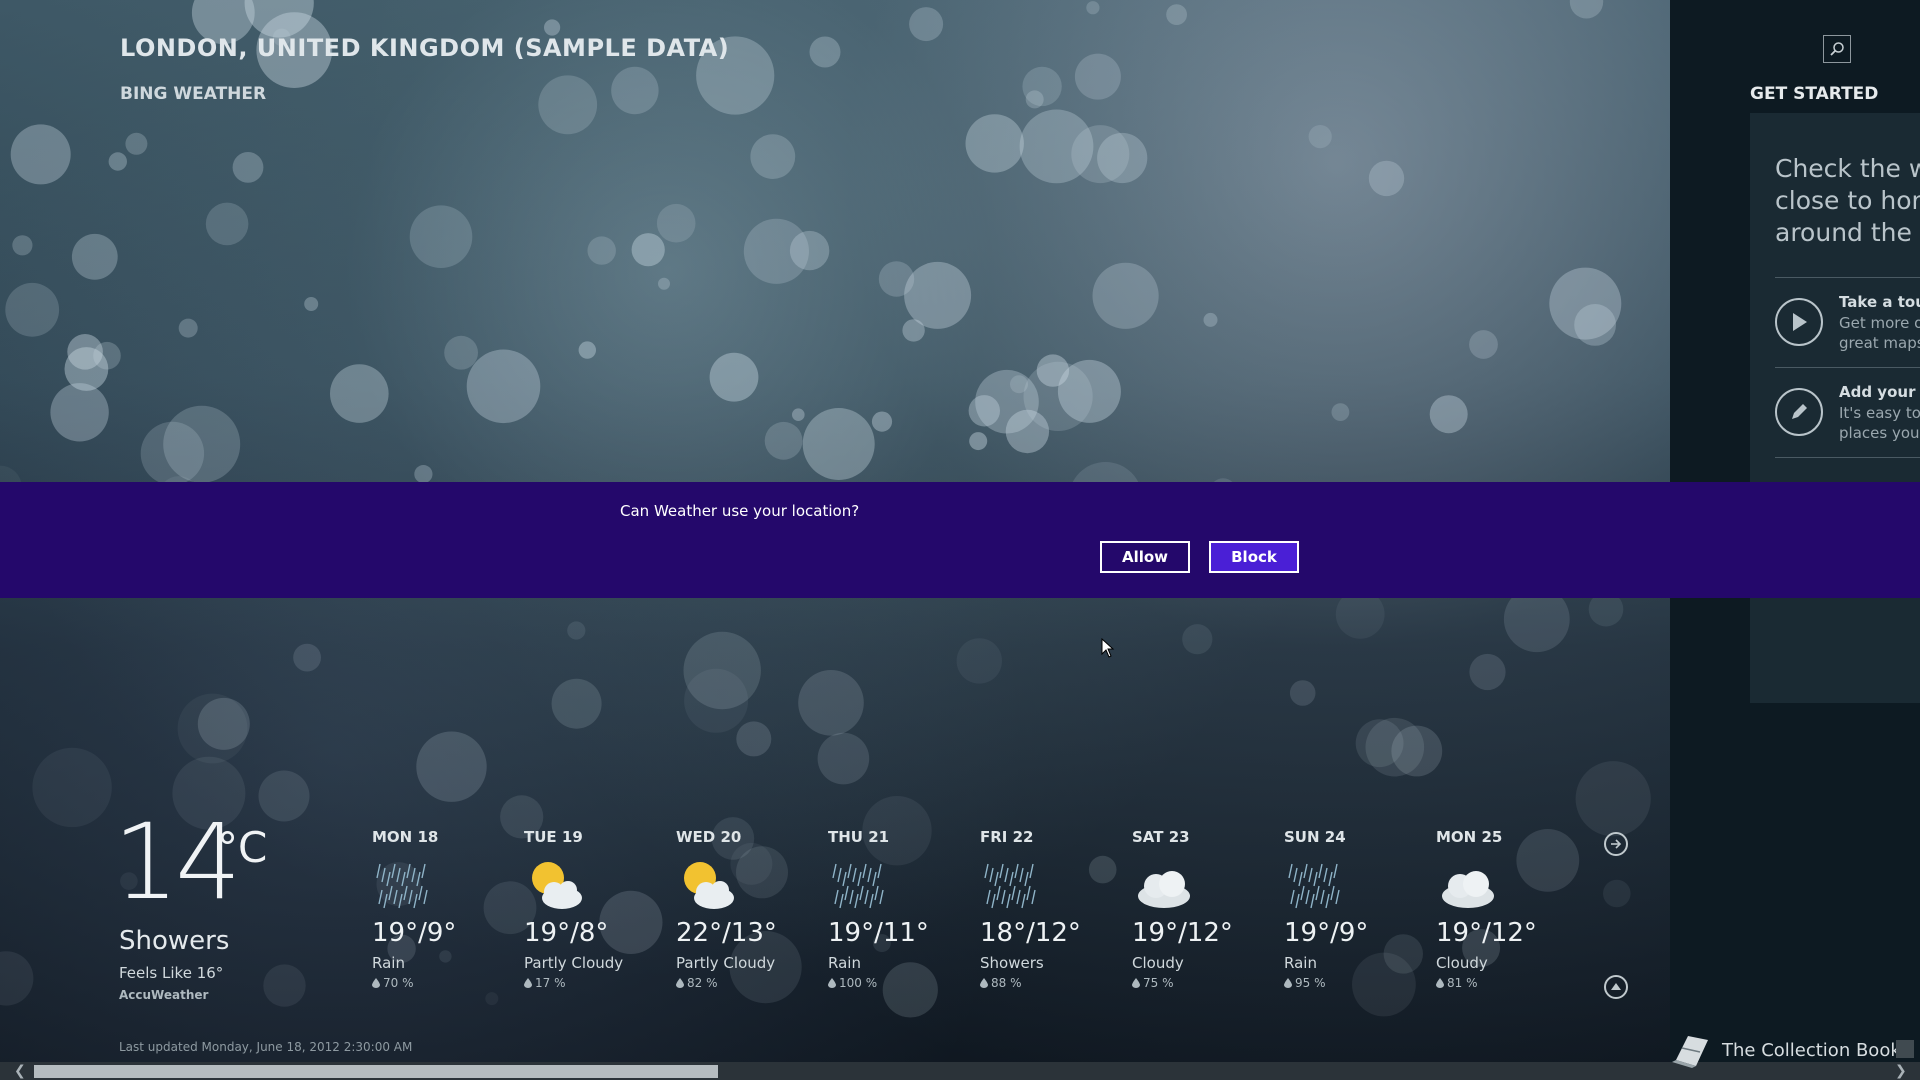  What do you see at coordinates (1012, 963) in the screenshot?
I see `forecast-condition: Showers` at bounding box center [1012, 963].